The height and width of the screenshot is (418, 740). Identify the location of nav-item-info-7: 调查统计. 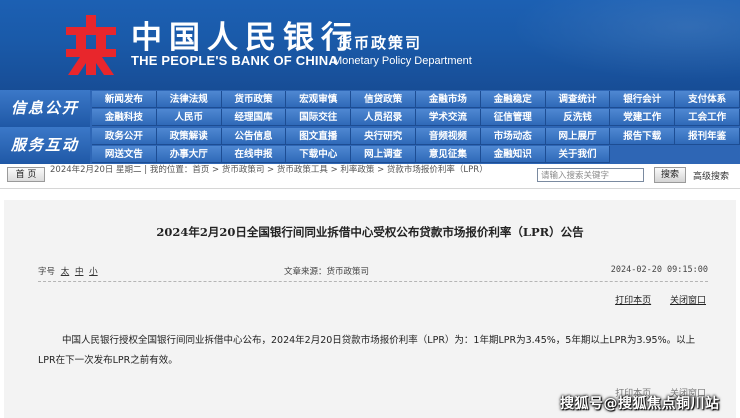
(578, 99).